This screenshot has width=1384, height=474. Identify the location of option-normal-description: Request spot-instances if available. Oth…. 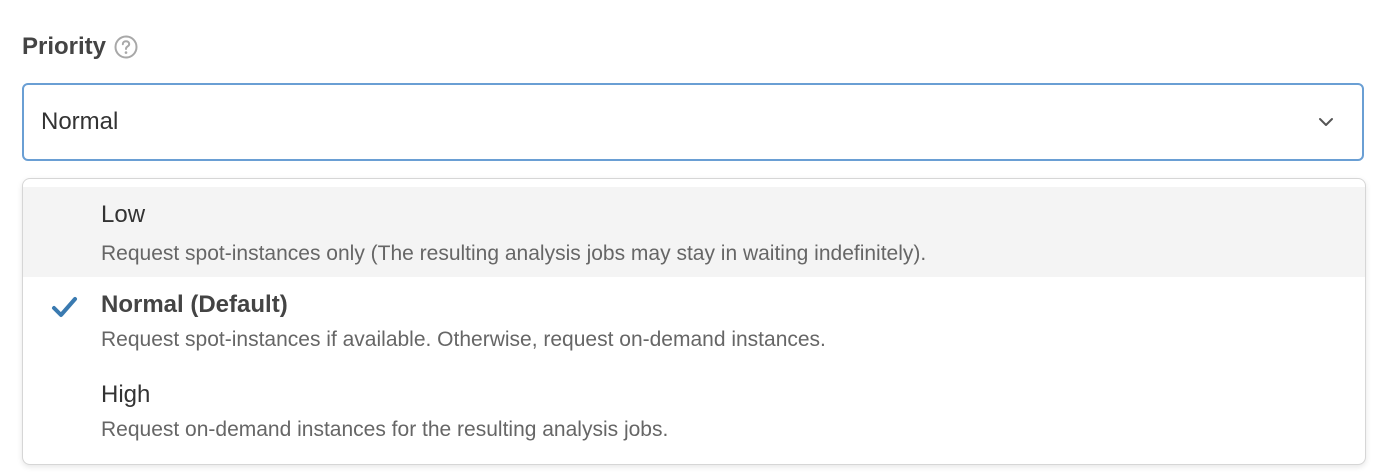
(463, 339).